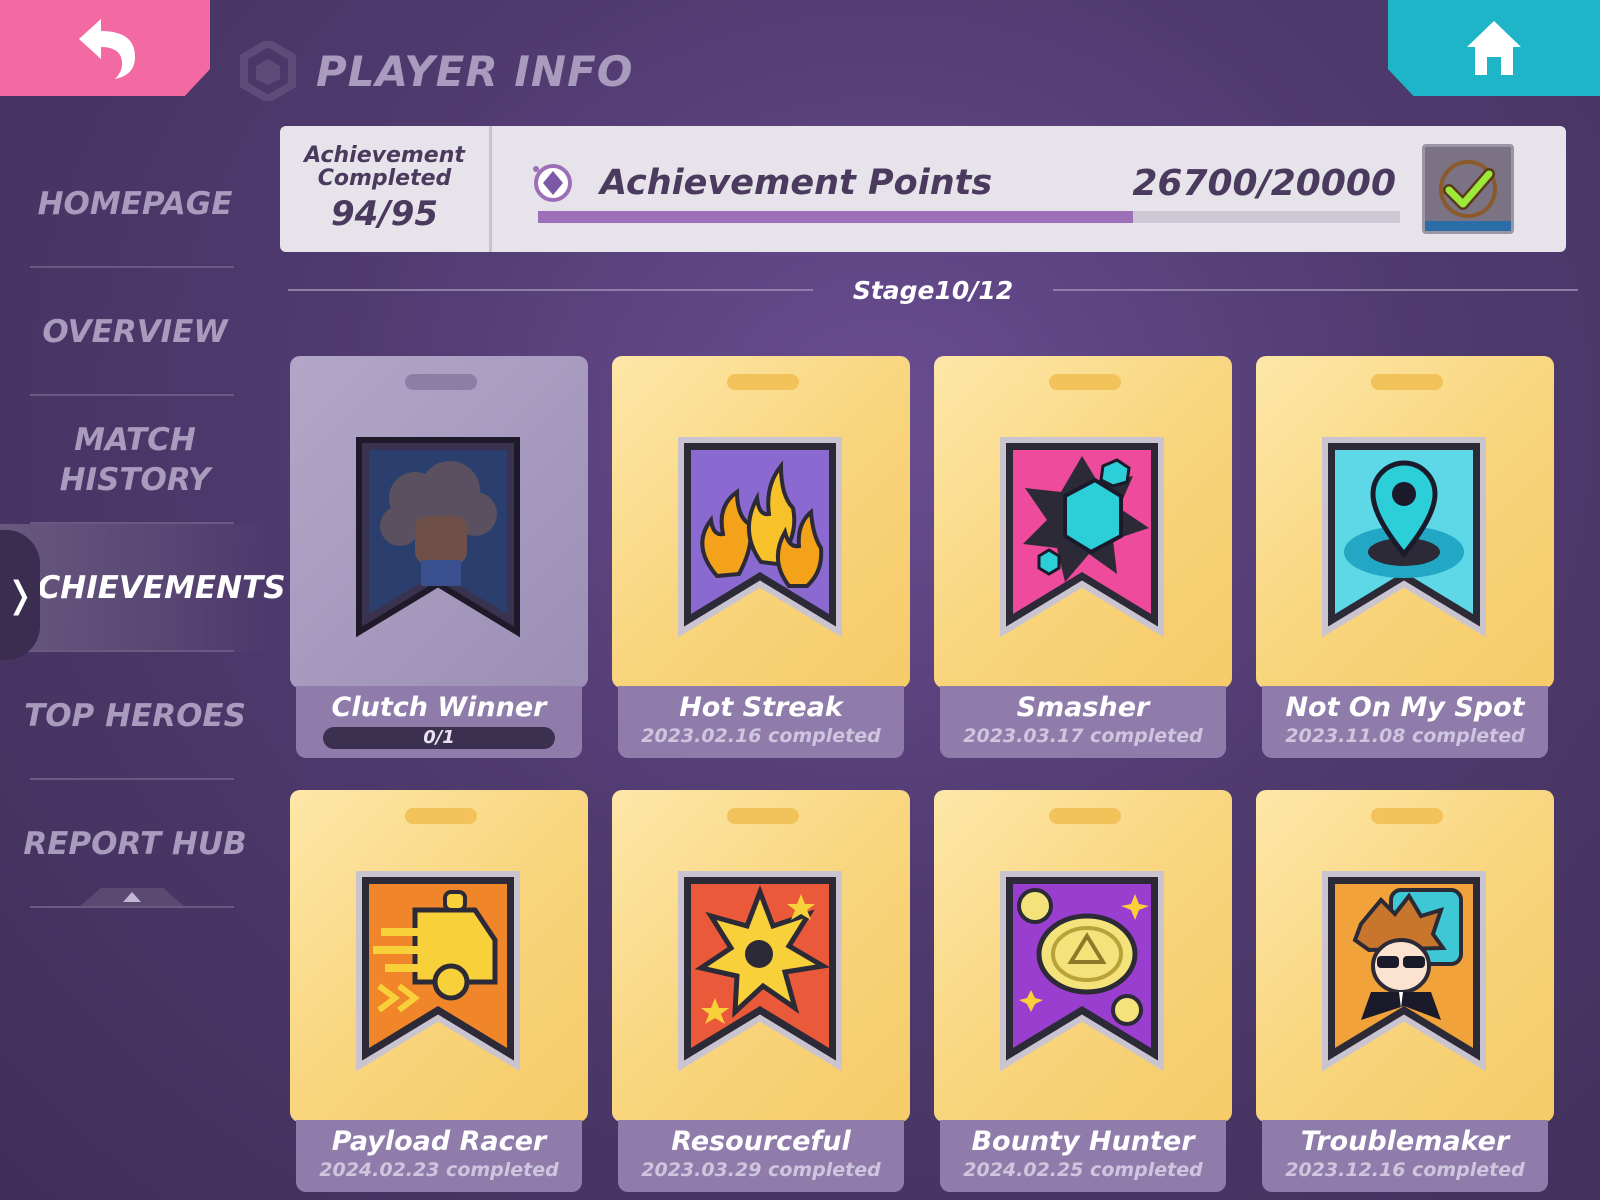 This screenshot has height=1200, width=1600. I want to click on points-value: 26700/20000, so click(1264, 183).